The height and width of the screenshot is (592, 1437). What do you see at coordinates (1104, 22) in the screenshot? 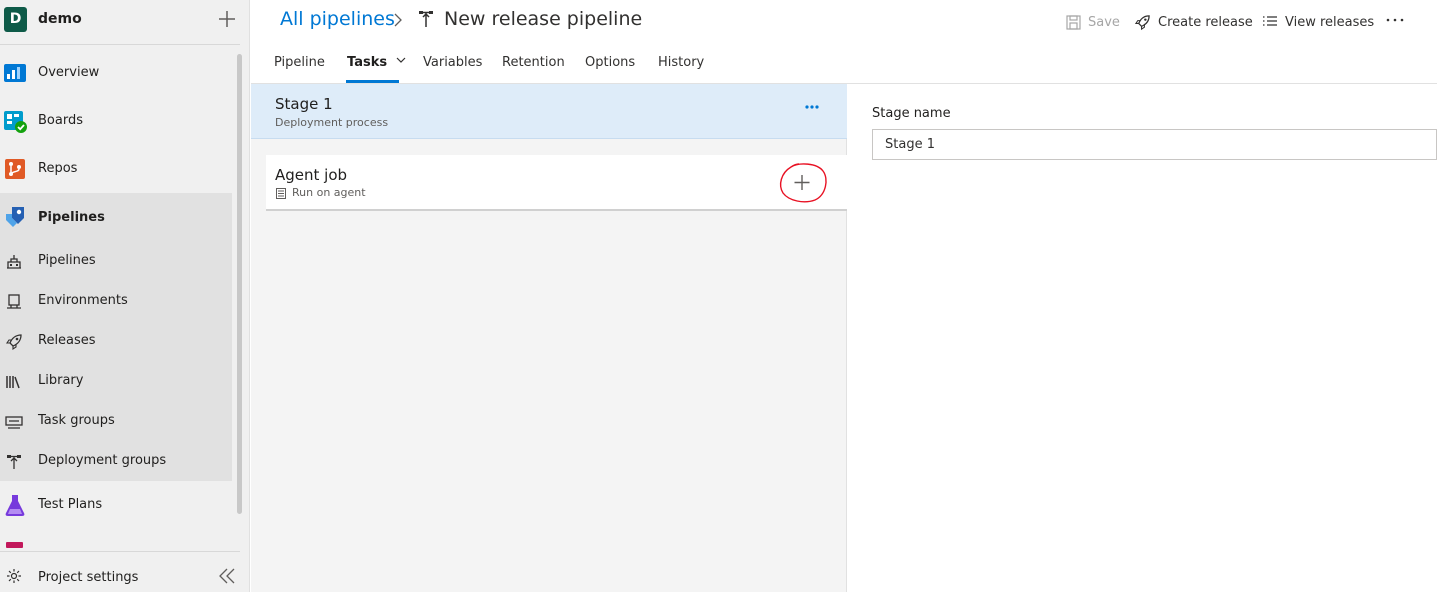
I see `save-label: Save` at bounding box center [1104, 22].